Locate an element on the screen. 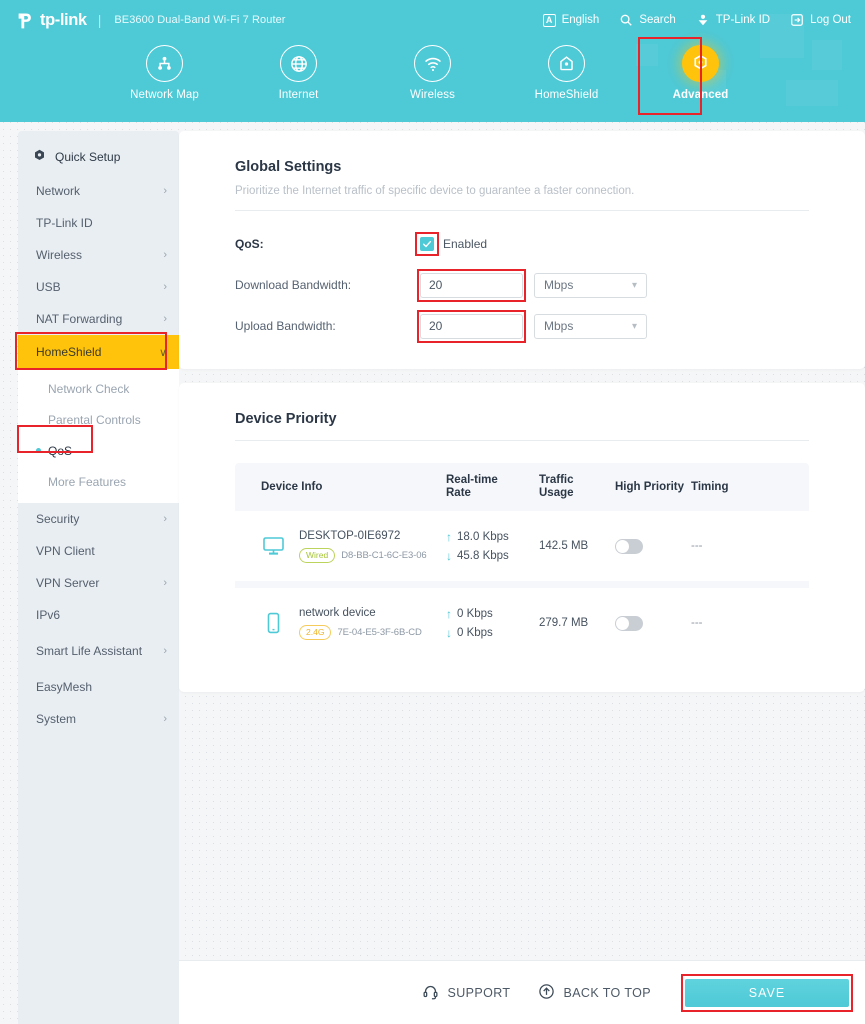 The height and width of the screenshot is (1024, 865). tplink-logo-icon is located at coordinates (26, 20).